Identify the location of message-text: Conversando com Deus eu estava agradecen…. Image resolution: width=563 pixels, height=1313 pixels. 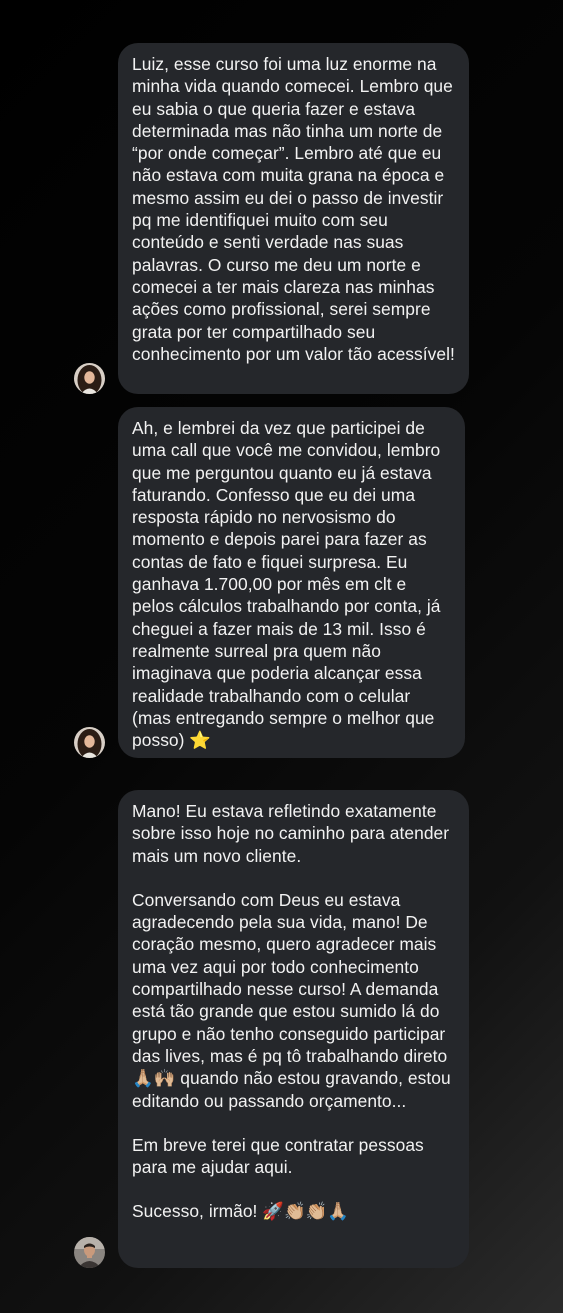
(294, 1000).